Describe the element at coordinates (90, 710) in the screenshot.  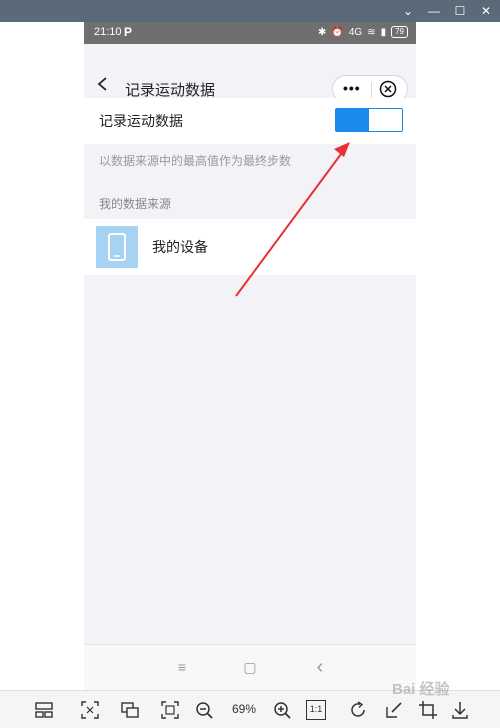
I see `fullscreen-icon` at that location.